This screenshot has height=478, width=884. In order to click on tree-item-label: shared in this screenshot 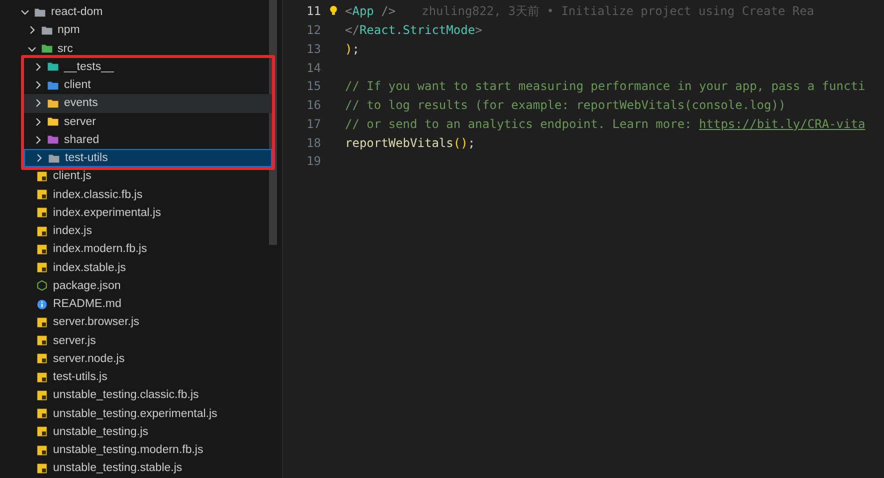, I will do `click(82, 140)`.